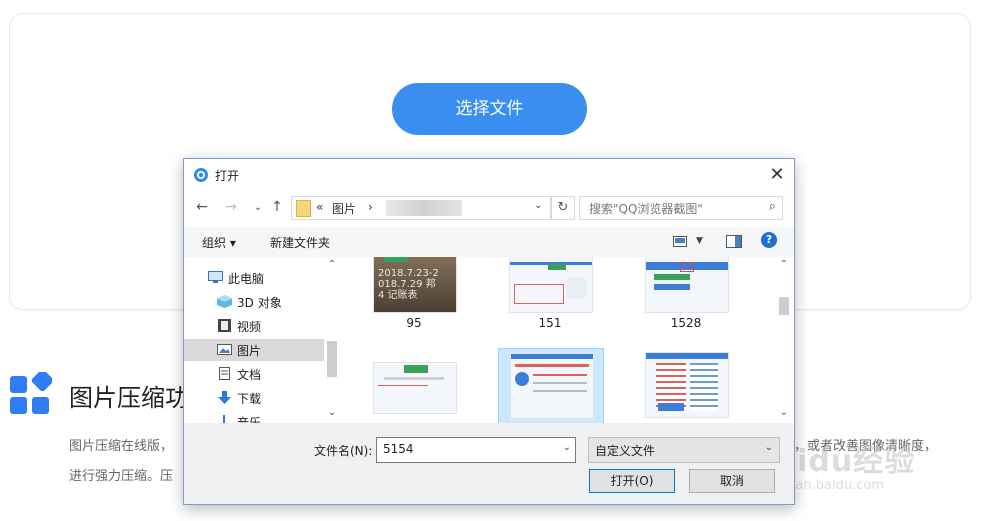 This screenshot has height=521, width=985. I want to click on file-item: 4541, so click(414, 385).